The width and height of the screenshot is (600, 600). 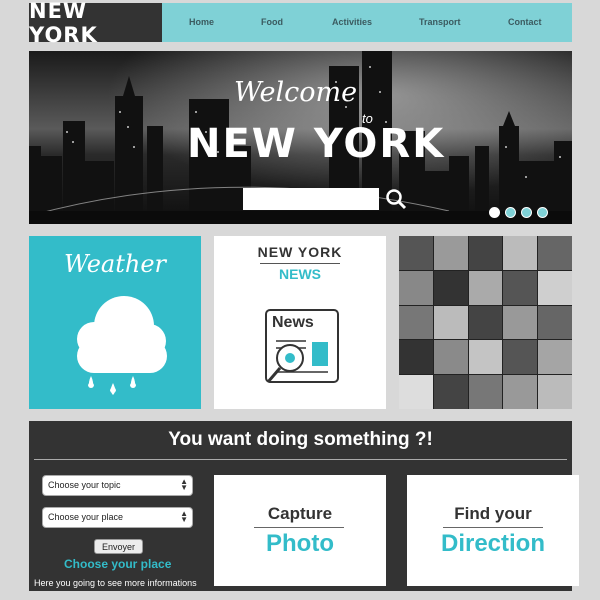 I want to click on choose-place-link: Choose your place, so click(x=117, y=564).